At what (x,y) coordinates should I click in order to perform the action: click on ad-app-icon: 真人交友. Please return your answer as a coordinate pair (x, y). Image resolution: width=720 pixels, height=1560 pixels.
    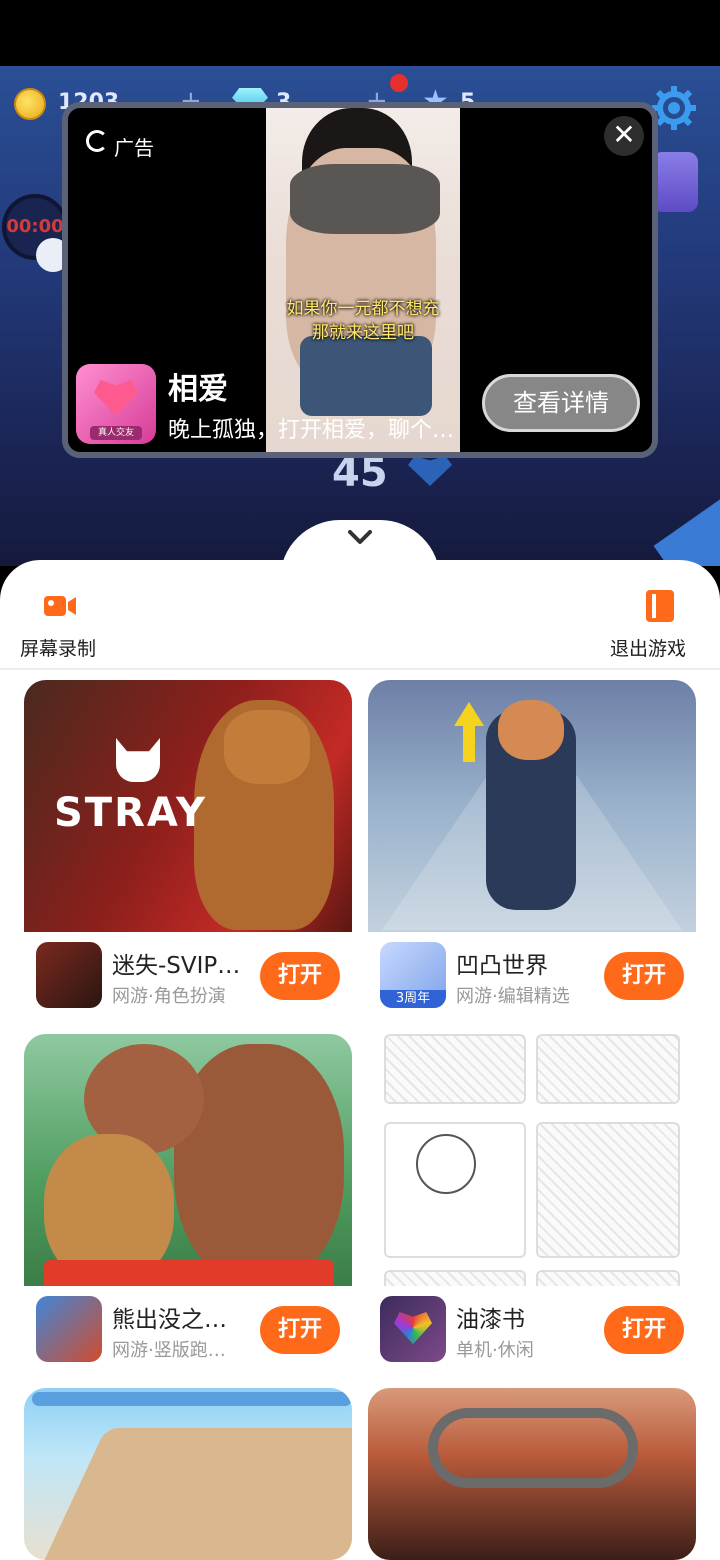
    Looking at the image, I should click on (116, 404).